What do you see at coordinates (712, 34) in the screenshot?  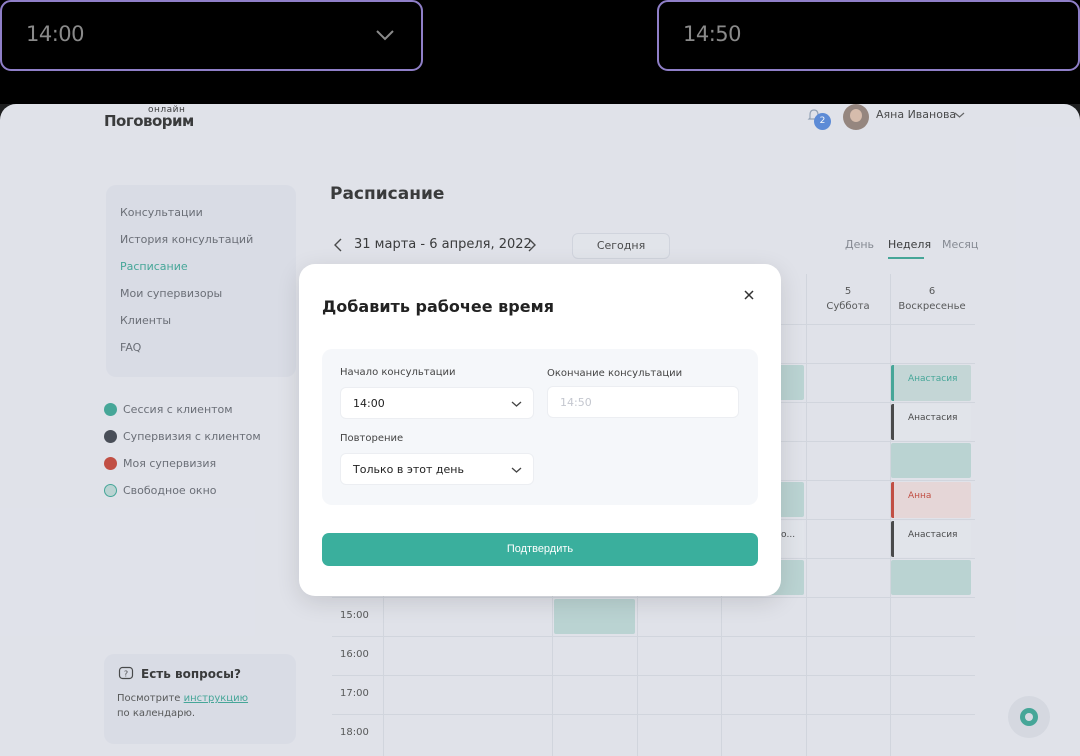 I see `end-time-value: 14:50` at bounding box center [712, 34].